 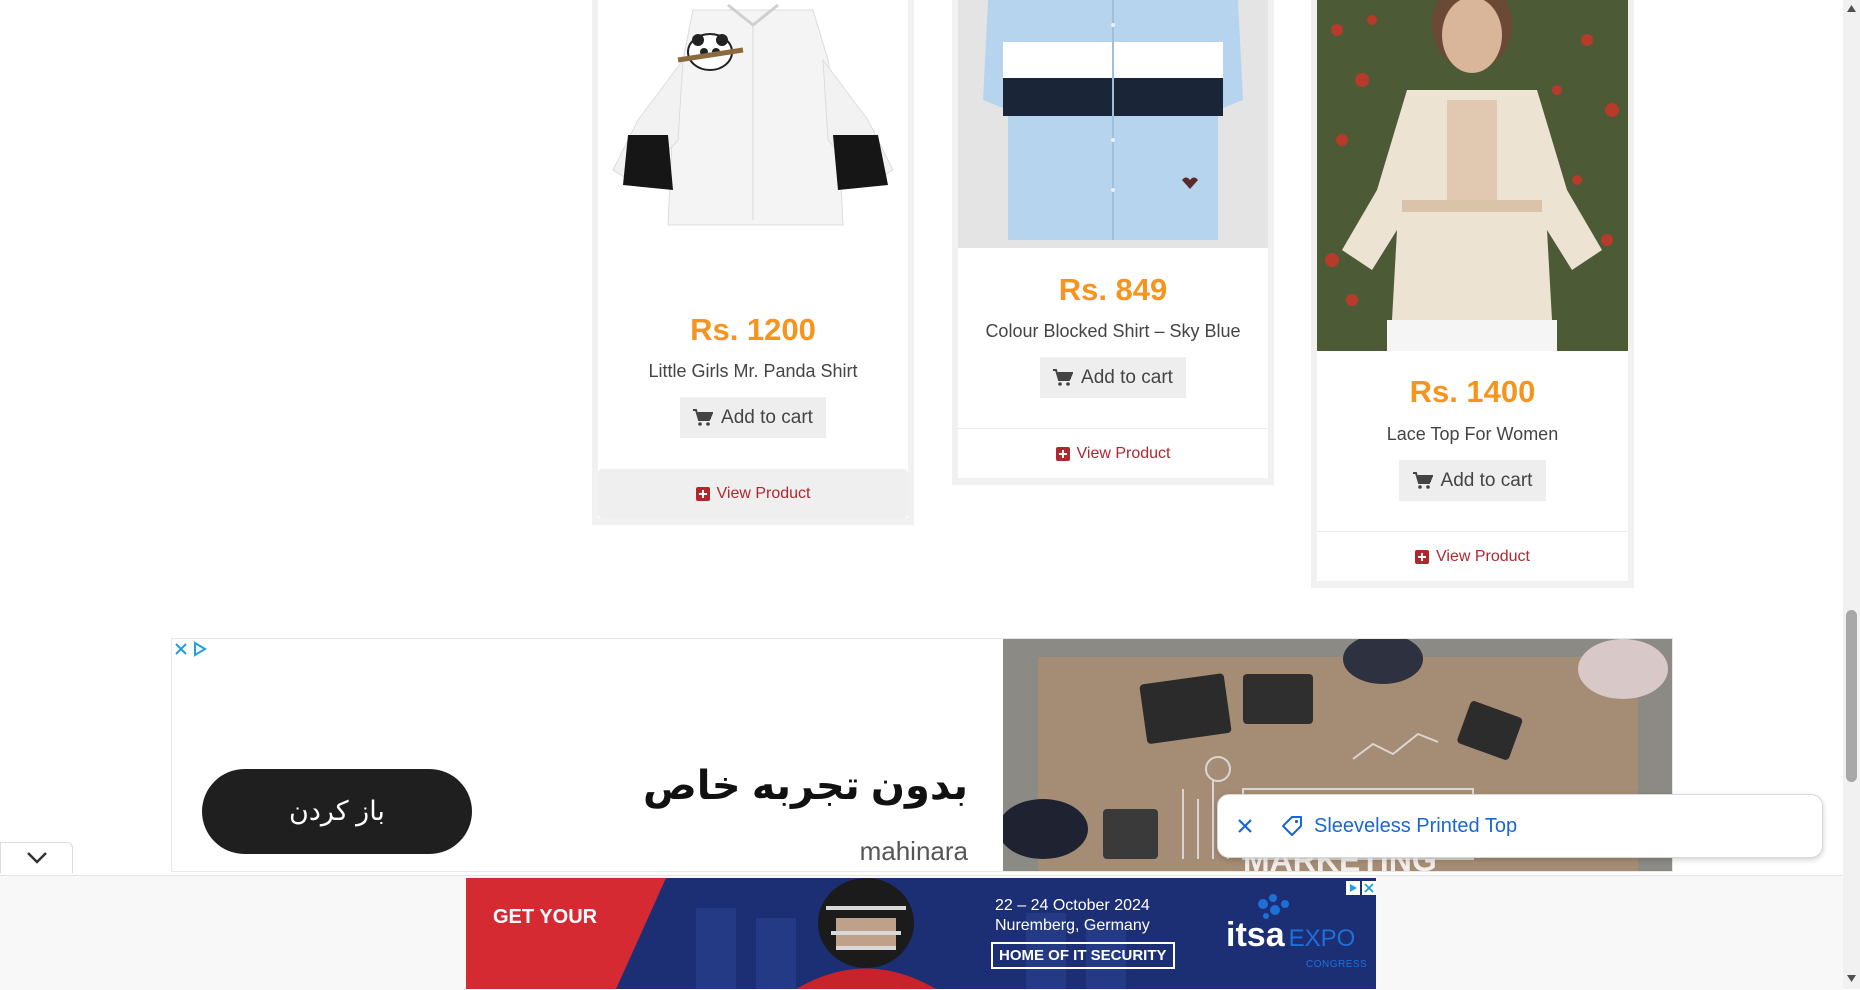 What do you see at coordinates (1337, 964) in the screenshot?
I see `logo-congress: CONGRESS` at bounding box center [1337, 964].